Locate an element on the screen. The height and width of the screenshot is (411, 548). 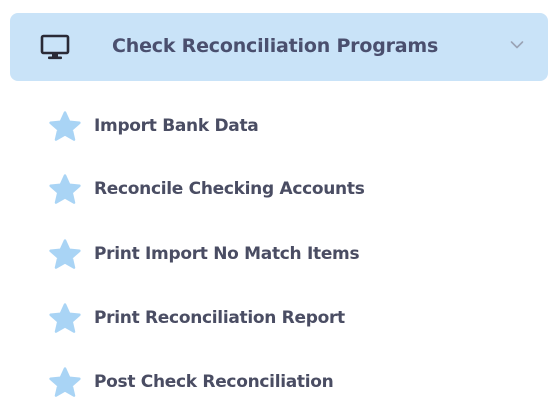
menu-item-label: Reconcile Checking Accounts is located at coordinates (229, 189).